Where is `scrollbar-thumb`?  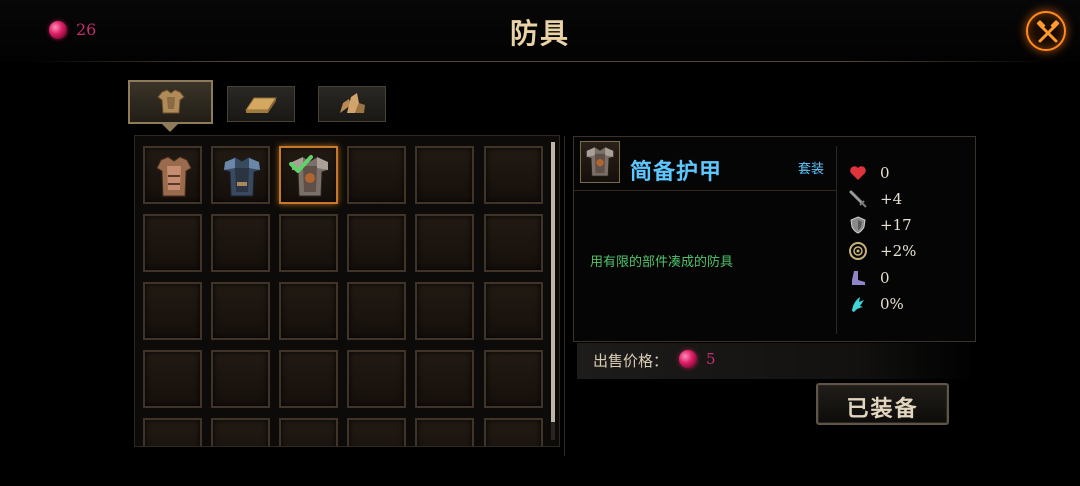 scrollbar-thumb is located at coordinates (553, 282).